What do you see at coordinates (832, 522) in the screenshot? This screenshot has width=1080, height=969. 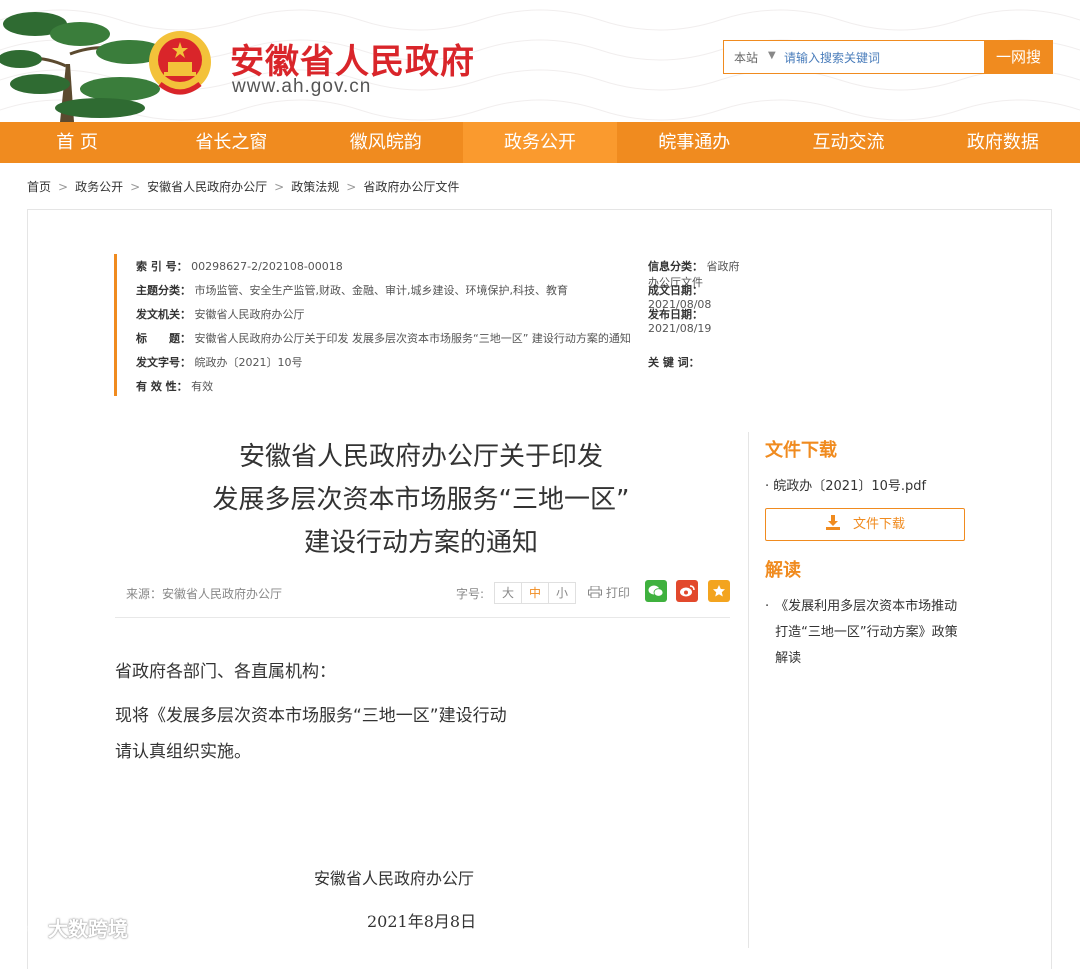 I see `download-icon` at bounding box center [832, 522].